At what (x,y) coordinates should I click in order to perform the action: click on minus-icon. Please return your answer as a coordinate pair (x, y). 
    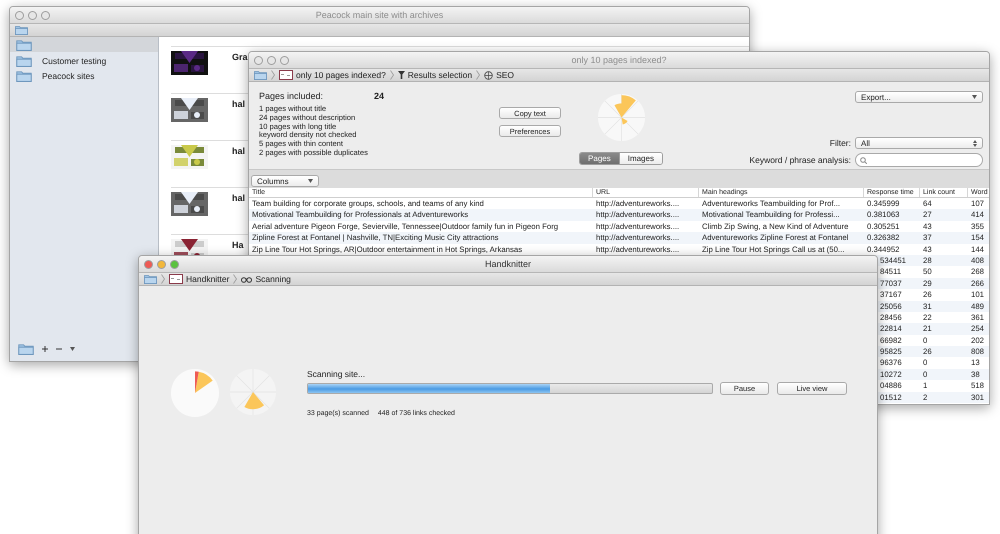
    Looking at the image, I should click on (59, 349).